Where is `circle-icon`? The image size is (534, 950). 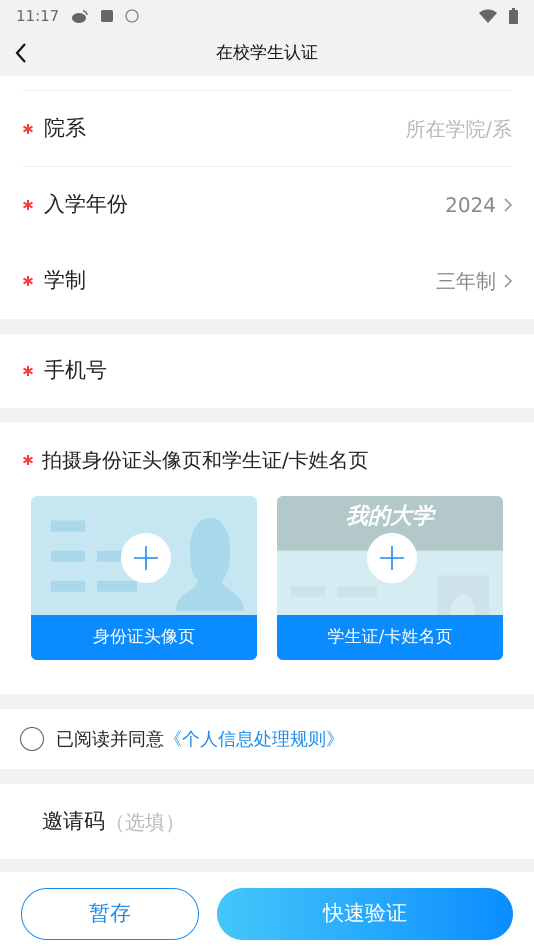
circle-icon is located at coordinates (132, 16).